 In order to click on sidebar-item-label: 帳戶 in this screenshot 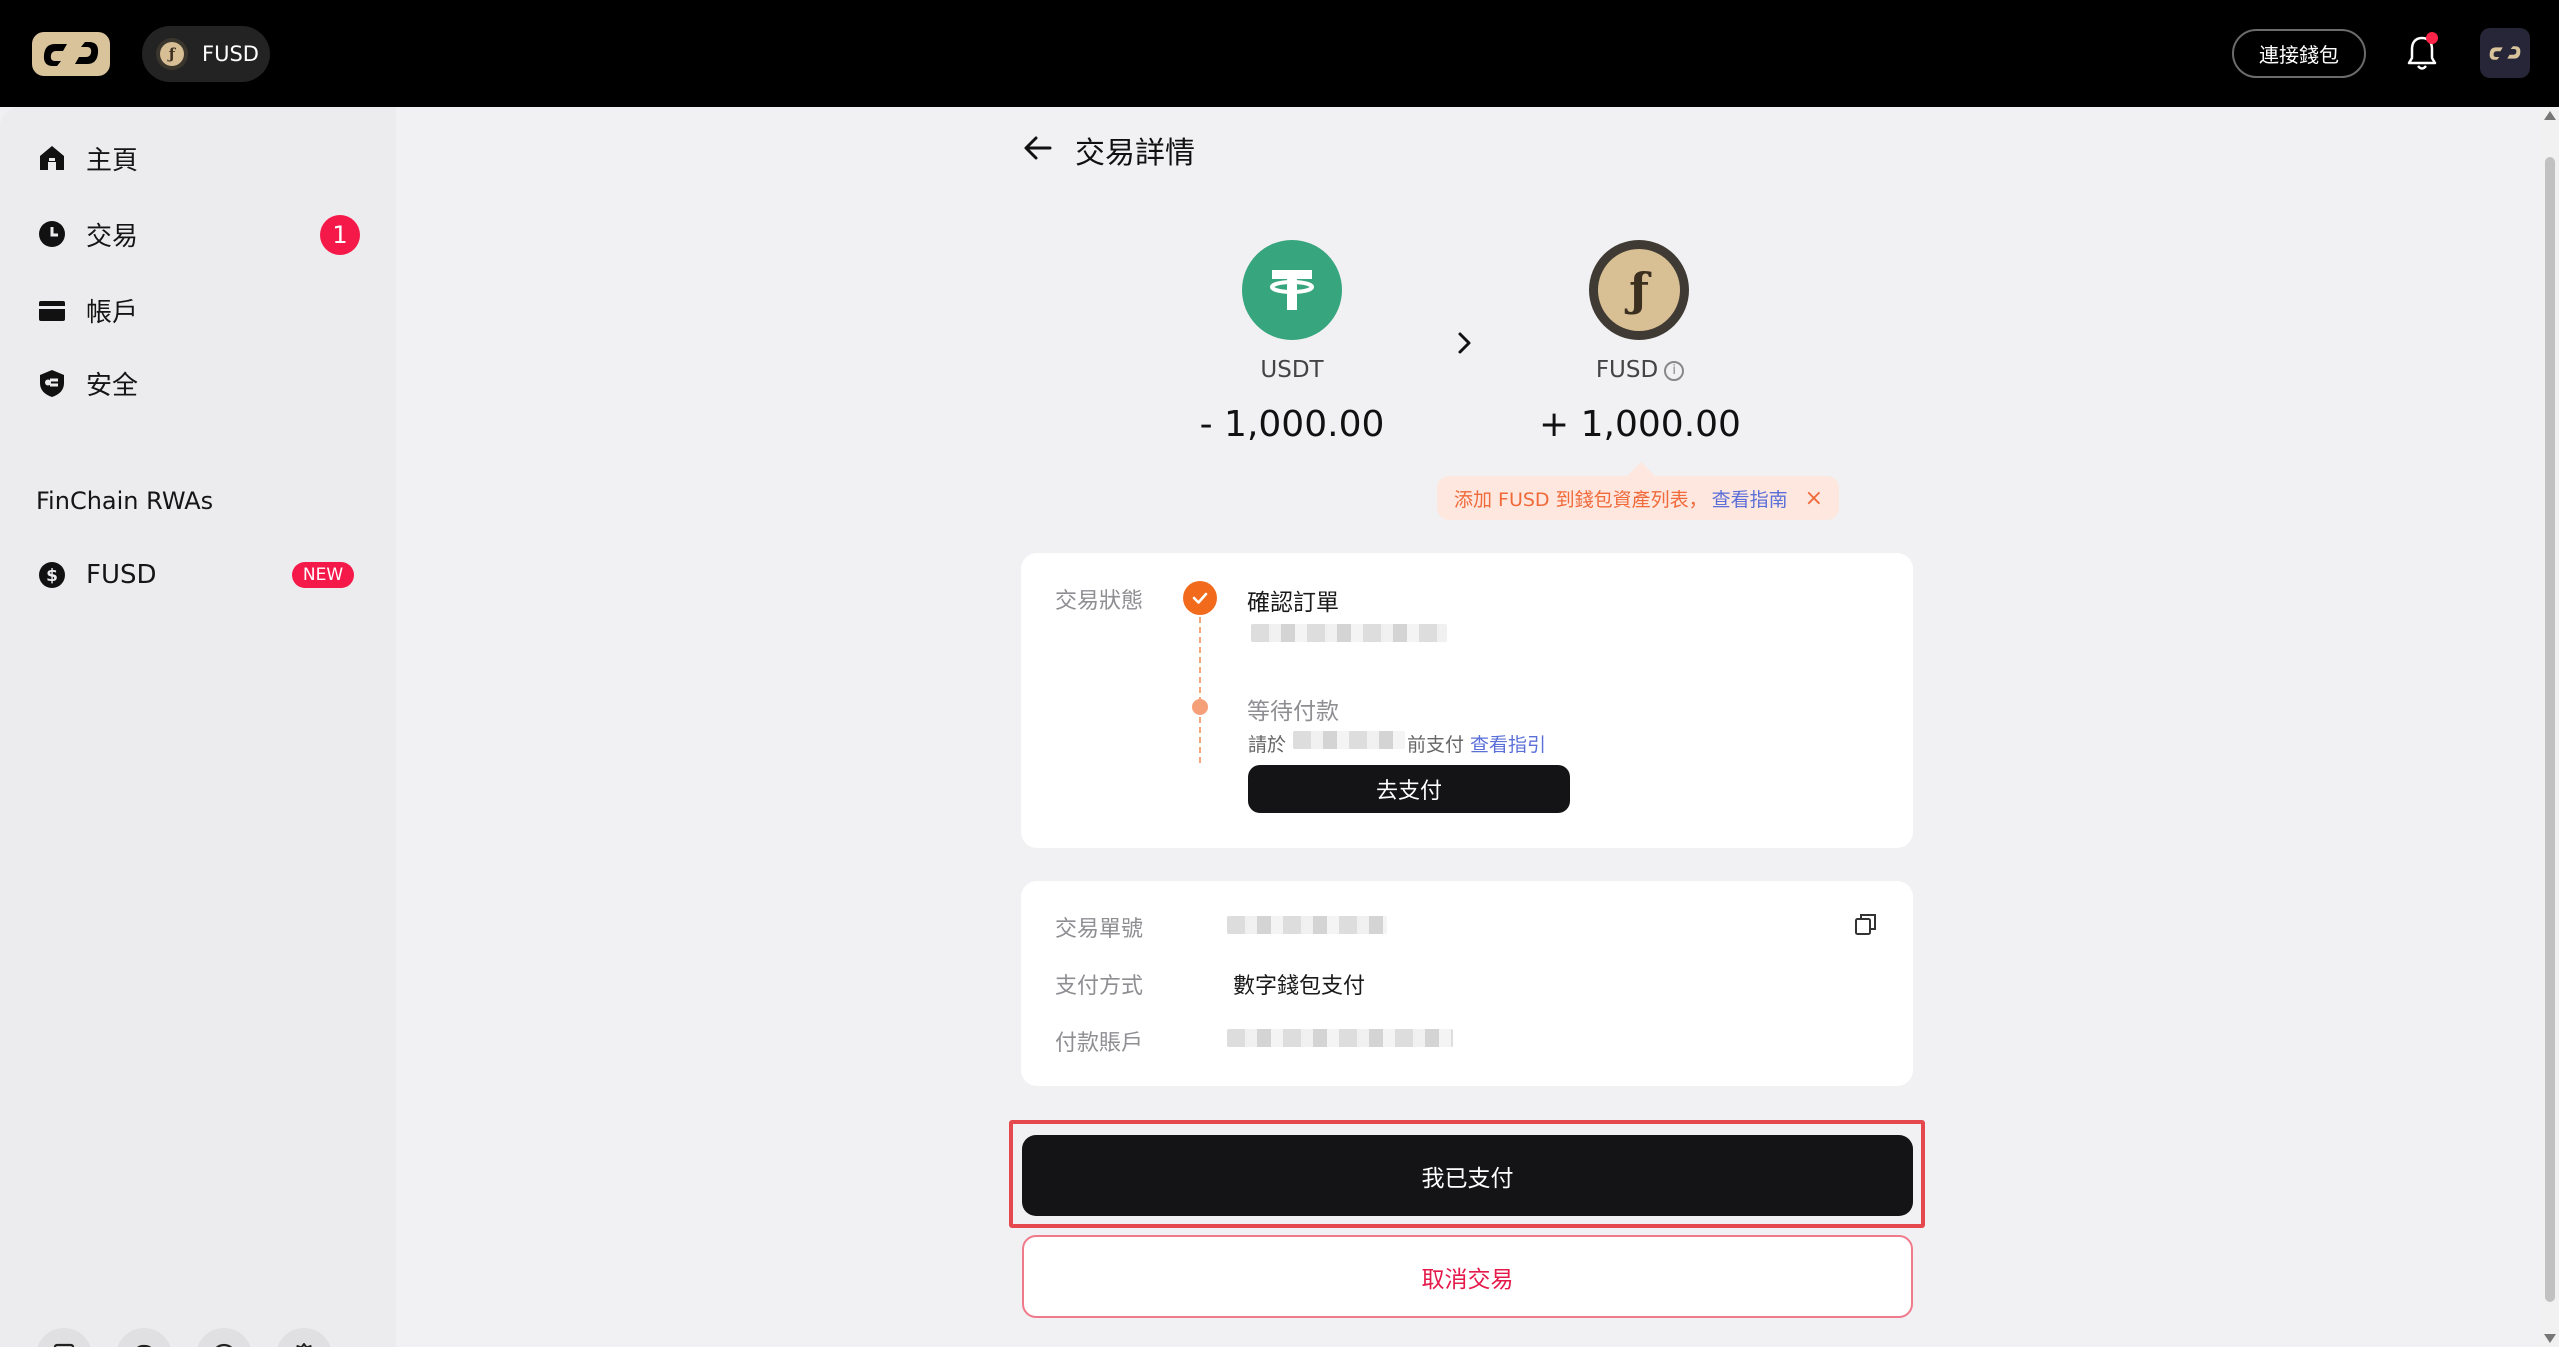, I will do `click(112, 312)`.